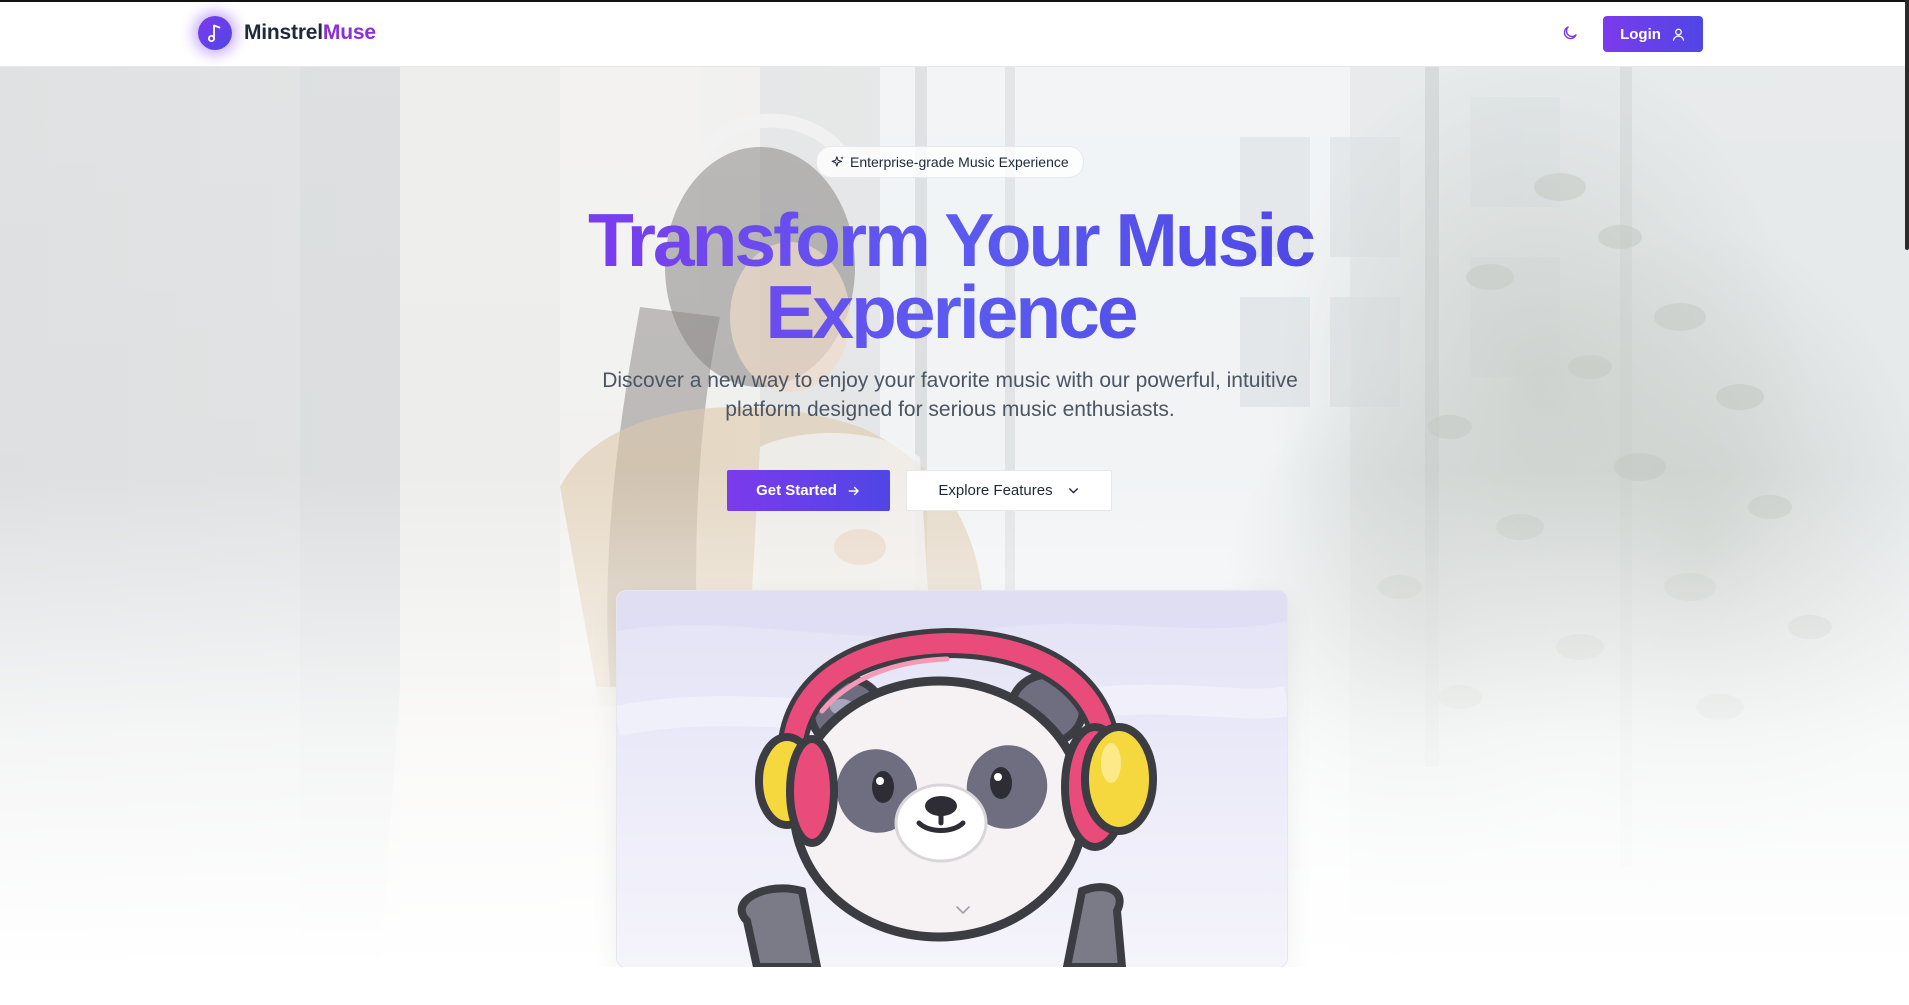 The height and width of the screenshot is (1005, 1909). Describe the element at coordinates (950, 276) in the screenshot. I see `hero-headline: Transform Your Music Experience` at that location.